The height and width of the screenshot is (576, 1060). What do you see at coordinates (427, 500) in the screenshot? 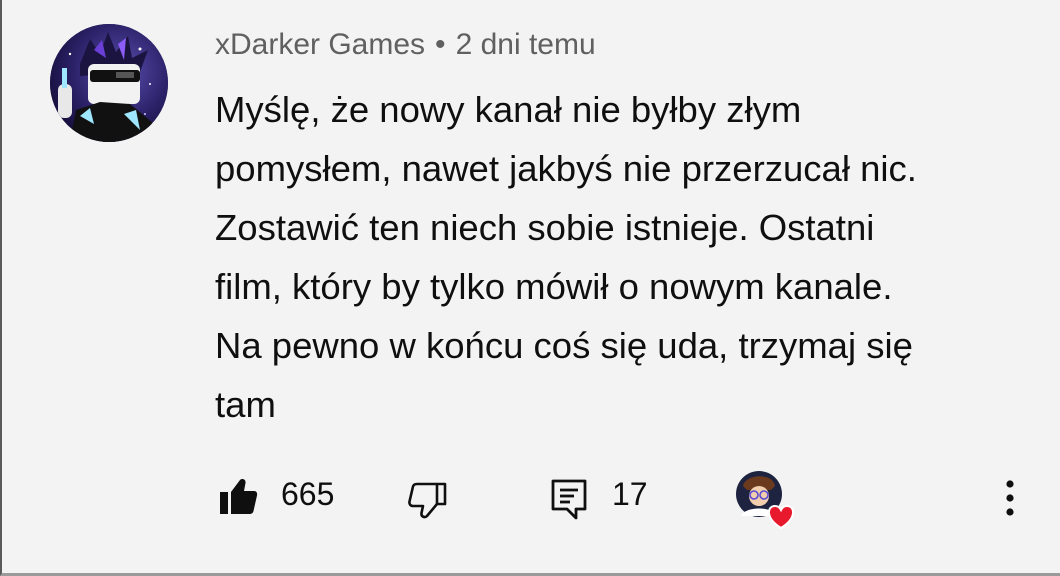
I see `thumbs-down-icon` at bounding box center [427, 500].